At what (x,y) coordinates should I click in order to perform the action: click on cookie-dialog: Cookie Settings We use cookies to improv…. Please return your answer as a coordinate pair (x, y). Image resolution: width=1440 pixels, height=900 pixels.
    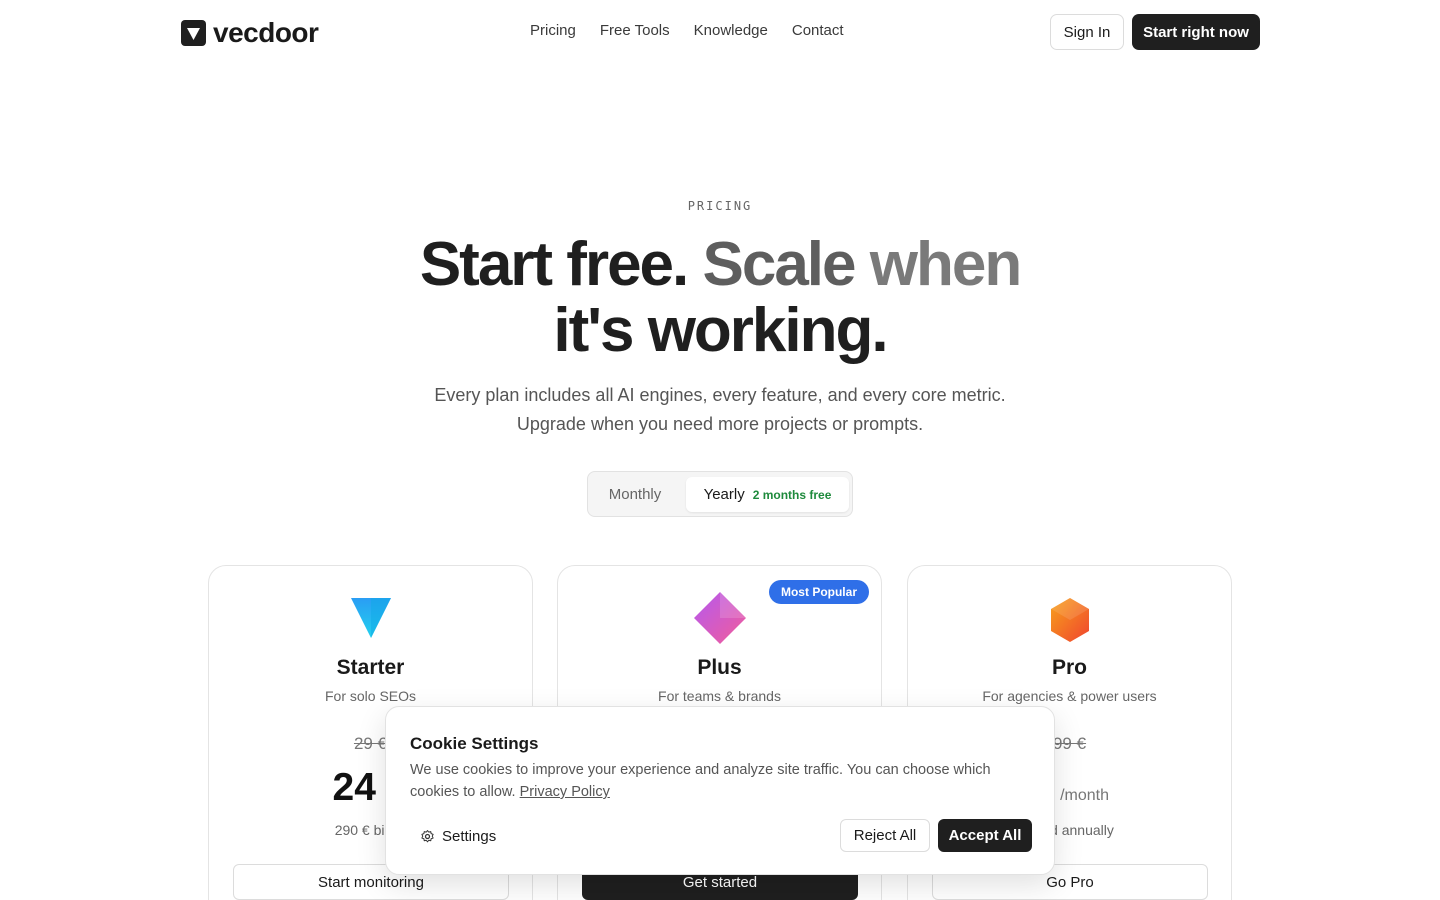
    Looking at the image, I should click on (720, 790).